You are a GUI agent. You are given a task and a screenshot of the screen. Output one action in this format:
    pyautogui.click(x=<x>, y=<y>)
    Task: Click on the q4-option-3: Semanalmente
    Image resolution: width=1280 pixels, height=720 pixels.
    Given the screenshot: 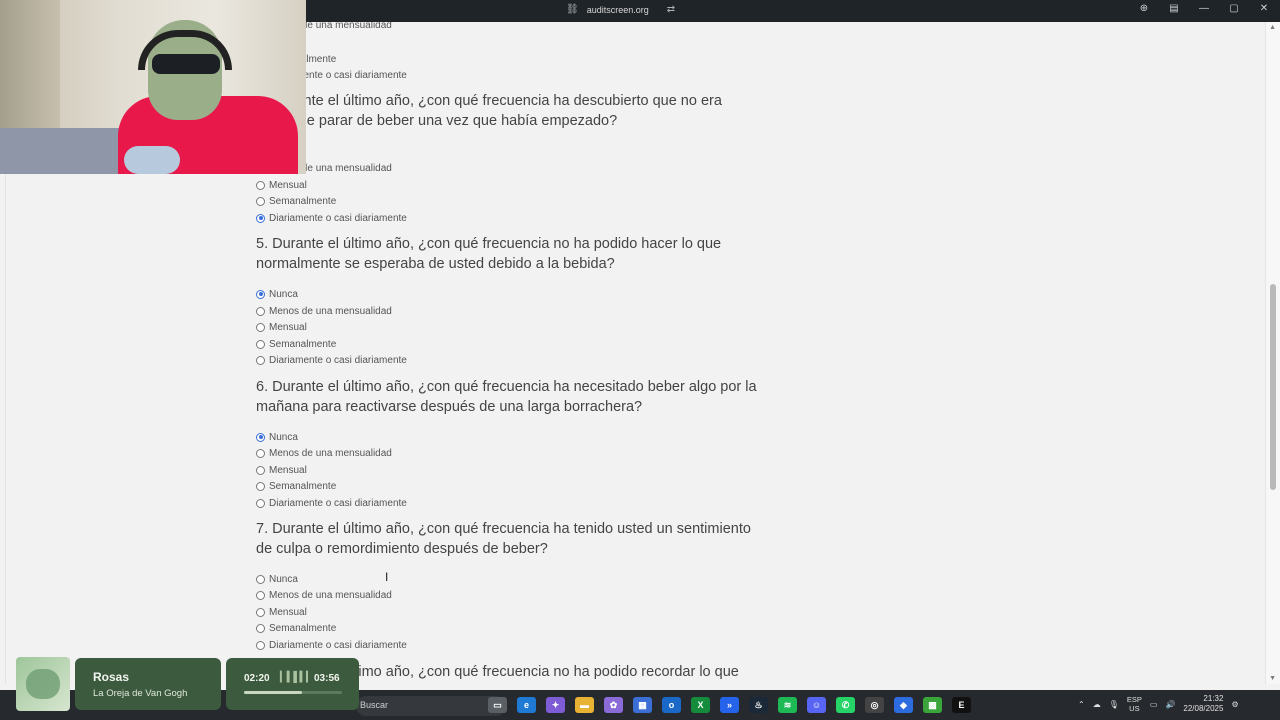 What is the action you would take?
    pyautogui.click(x=296, y=201)
    